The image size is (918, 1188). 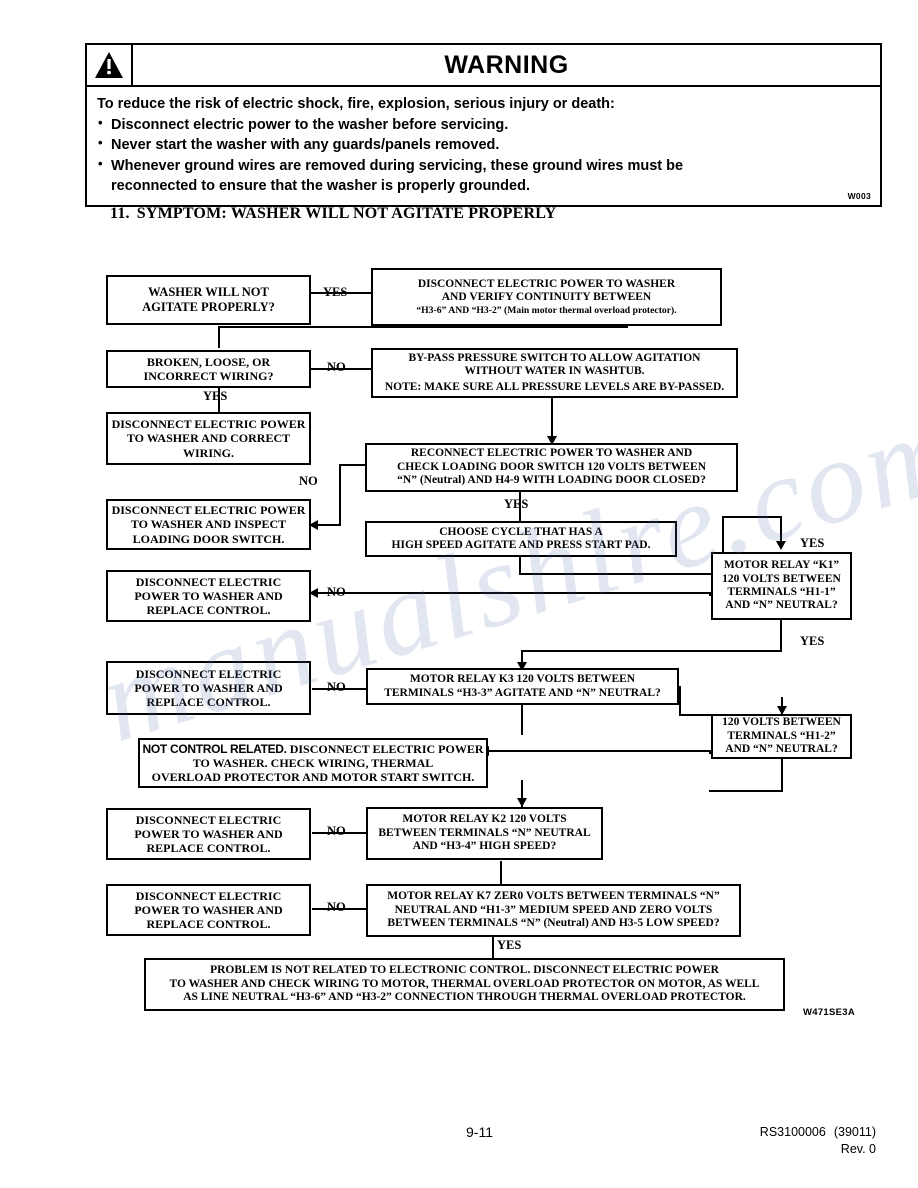 I want to click on box-start-question: WASHER WILL NOT AGITATE PROPERLY?, so click(x=208, y=300).